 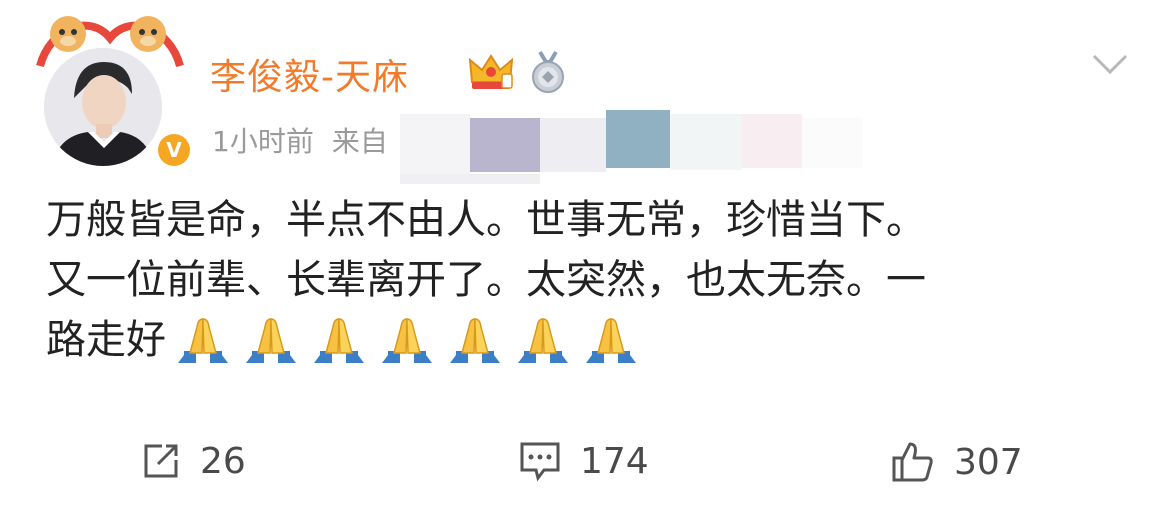 I want to click on comment-count: 174, so click(x=614, y=461).